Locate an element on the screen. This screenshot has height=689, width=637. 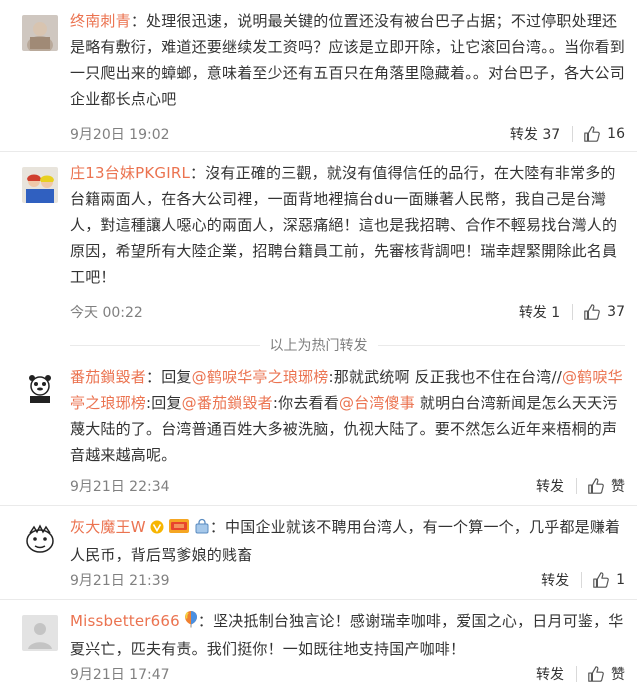
like-count: 1 is located at coordinates (620, 580).